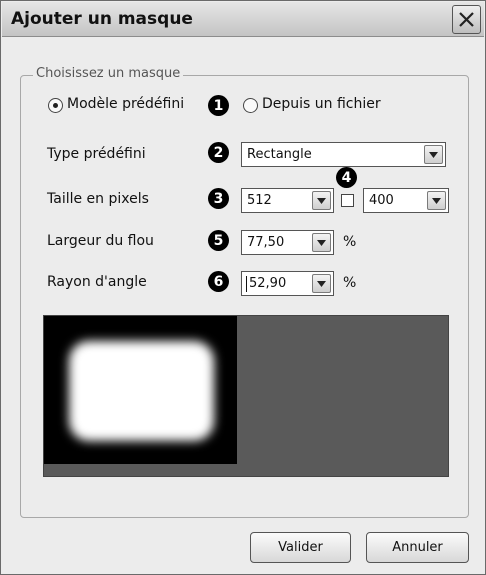 This screenshot has height=575, width=486. I want to click on corner-radius-dropdown-button, so click(321, 283).